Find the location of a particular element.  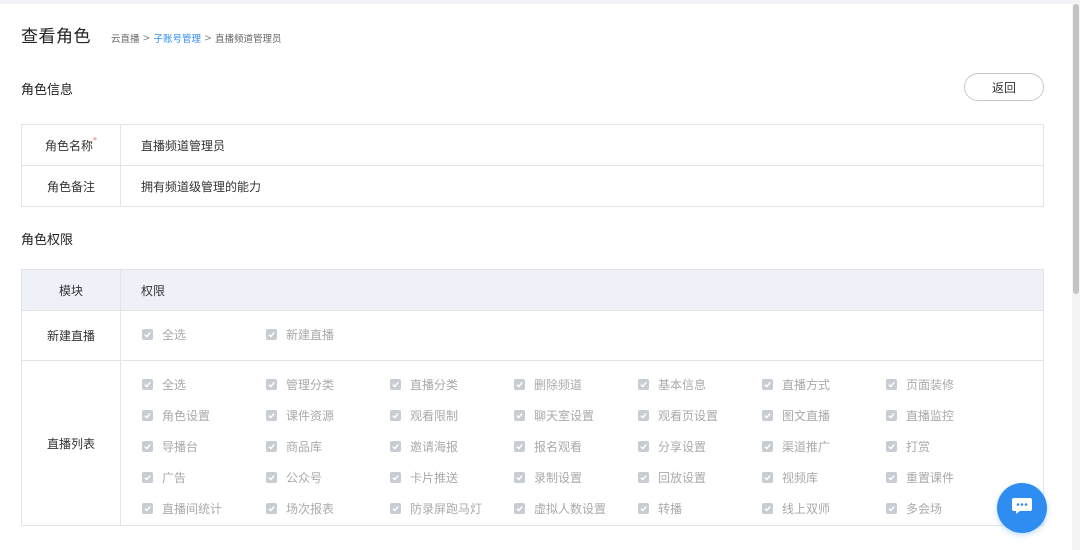

permission-checkbox: 直播监控 is located at coordinates (948, 415).